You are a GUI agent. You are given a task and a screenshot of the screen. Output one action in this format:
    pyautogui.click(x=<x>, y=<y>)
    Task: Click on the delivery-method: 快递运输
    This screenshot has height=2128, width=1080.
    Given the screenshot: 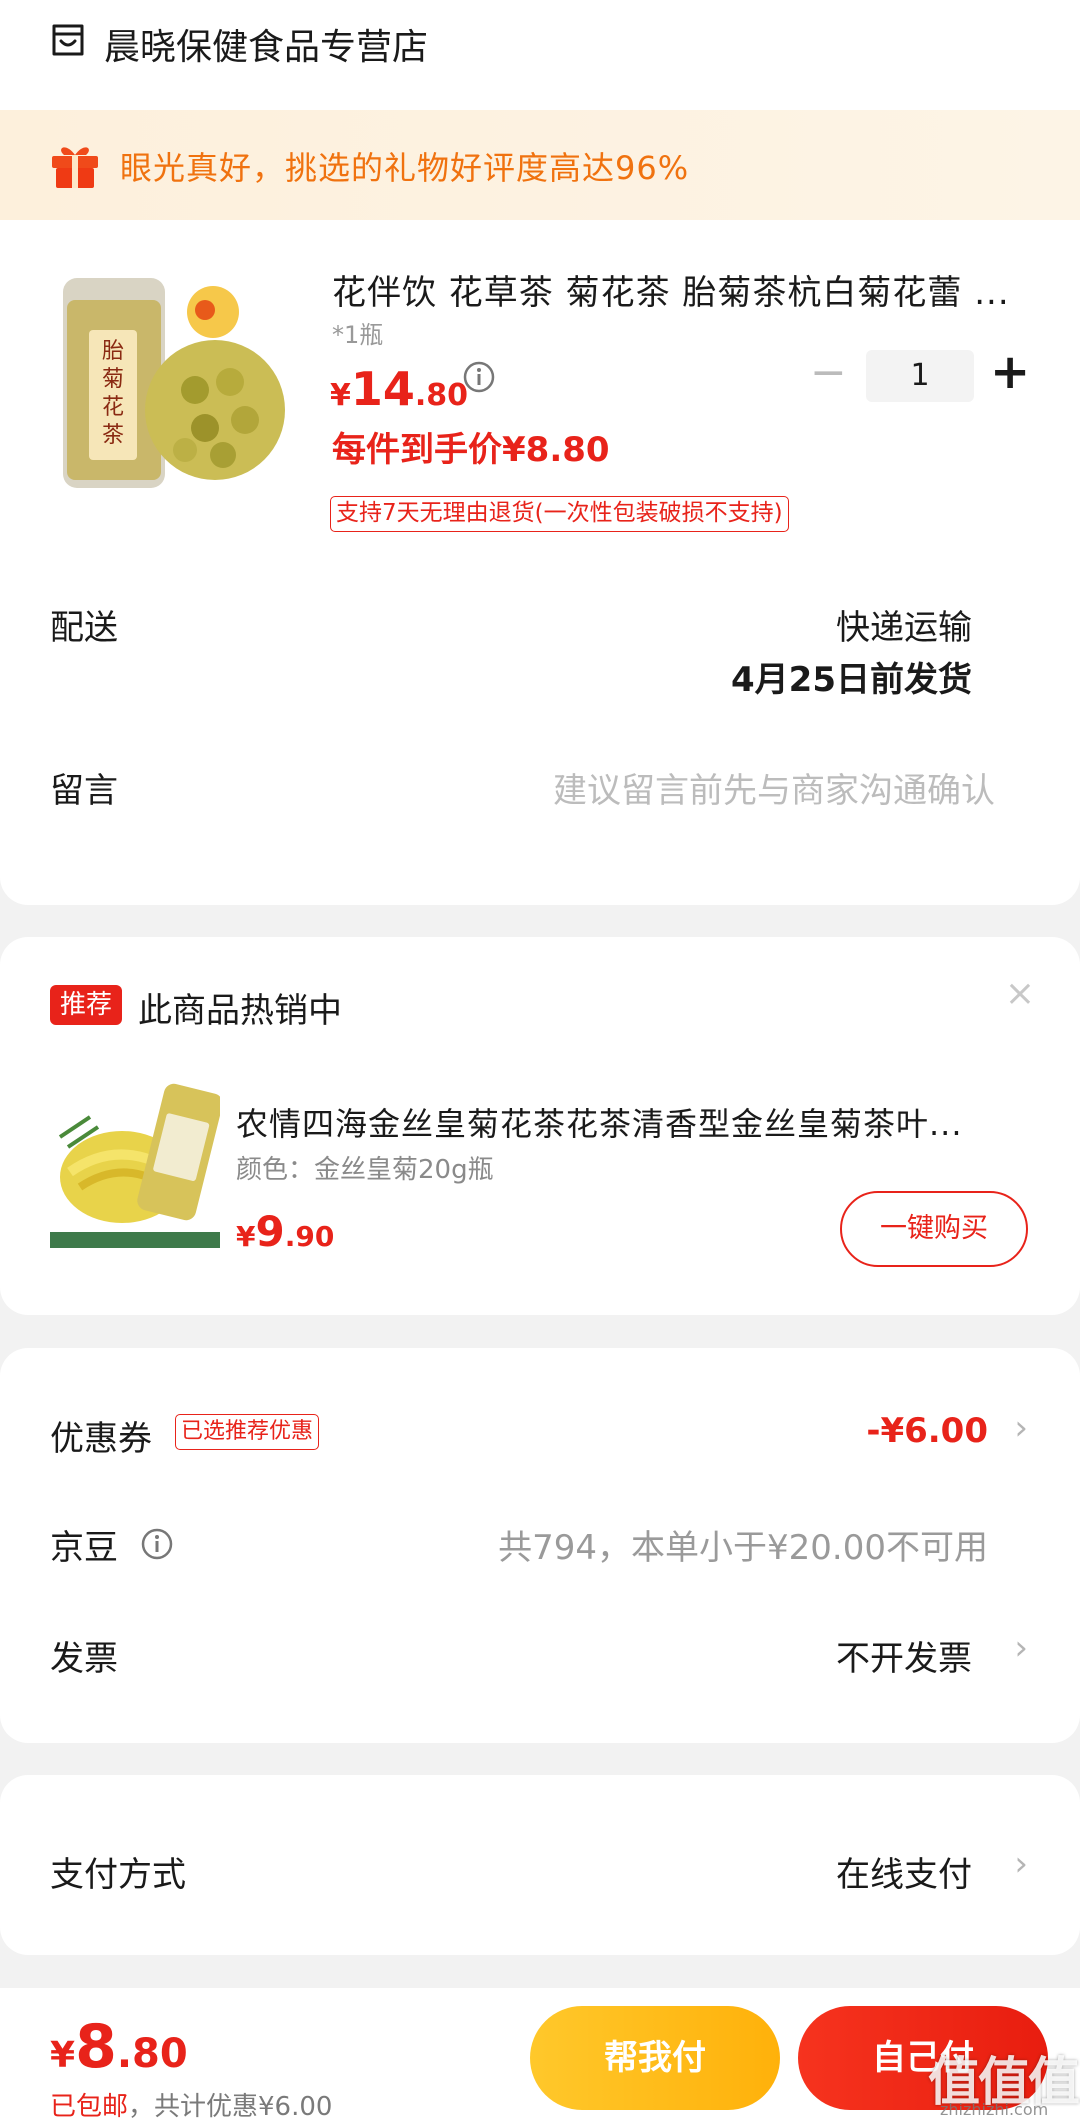 What is the action you would take?
    pyautogui.click(x=904, y=624)
    